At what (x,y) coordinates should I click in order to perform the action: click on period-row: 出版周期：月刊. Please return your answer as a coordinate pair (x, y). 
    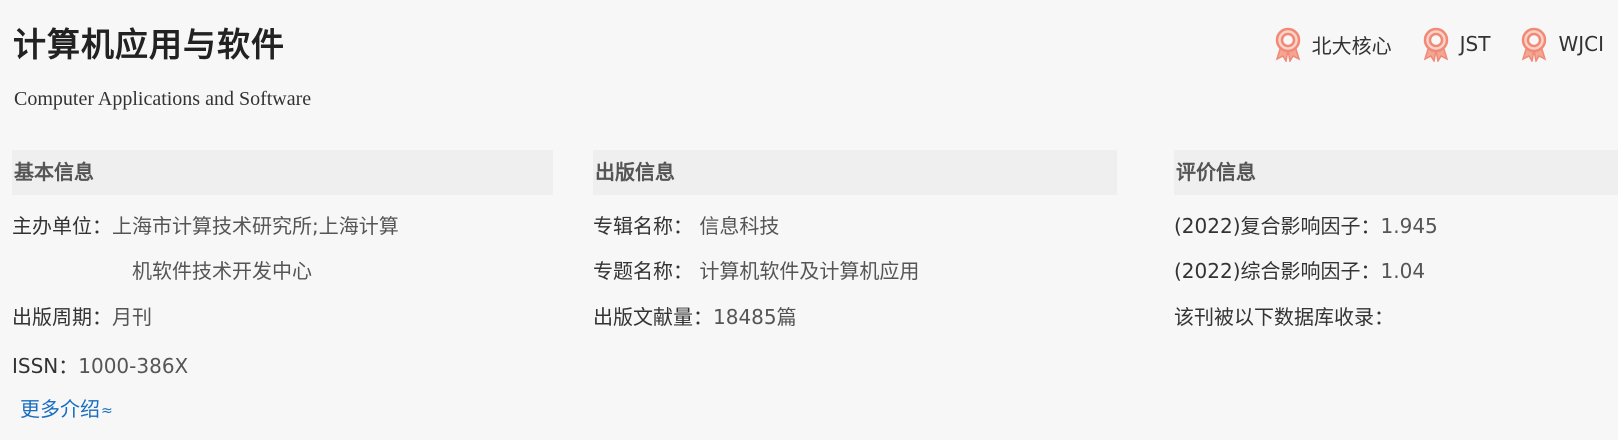
    Looking at the image, I should click on (82, 317).